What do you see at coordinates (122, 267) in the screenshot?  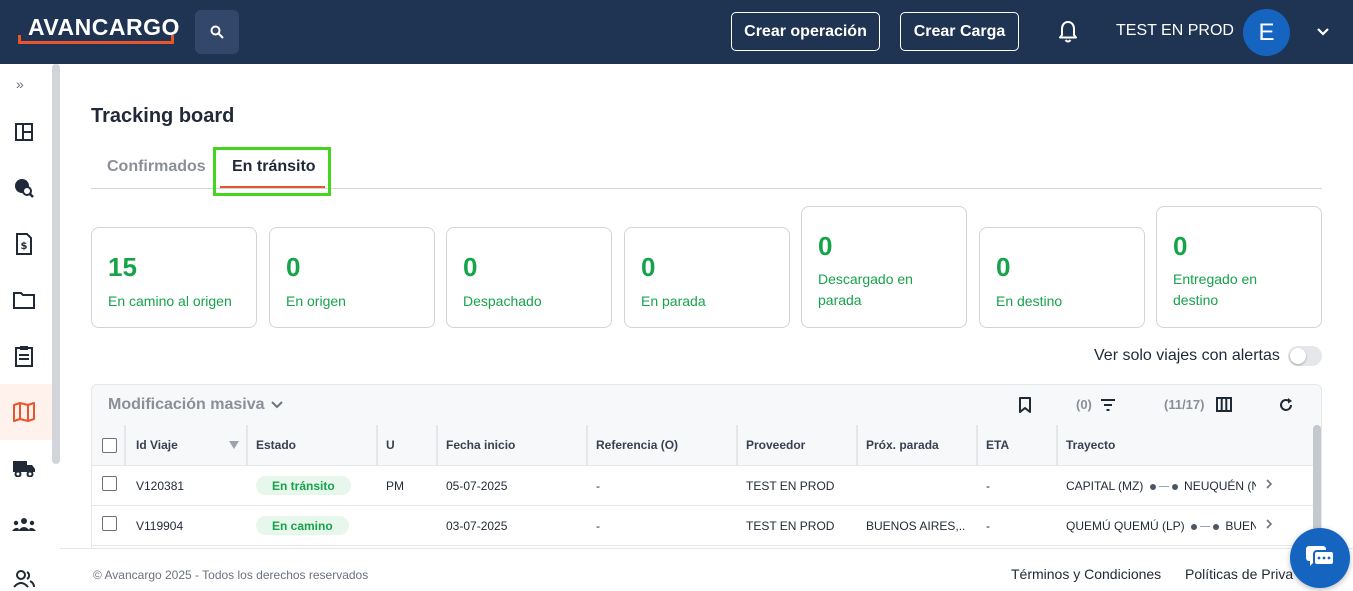 I see `status-count: 15` at bounding box center [122, 267].